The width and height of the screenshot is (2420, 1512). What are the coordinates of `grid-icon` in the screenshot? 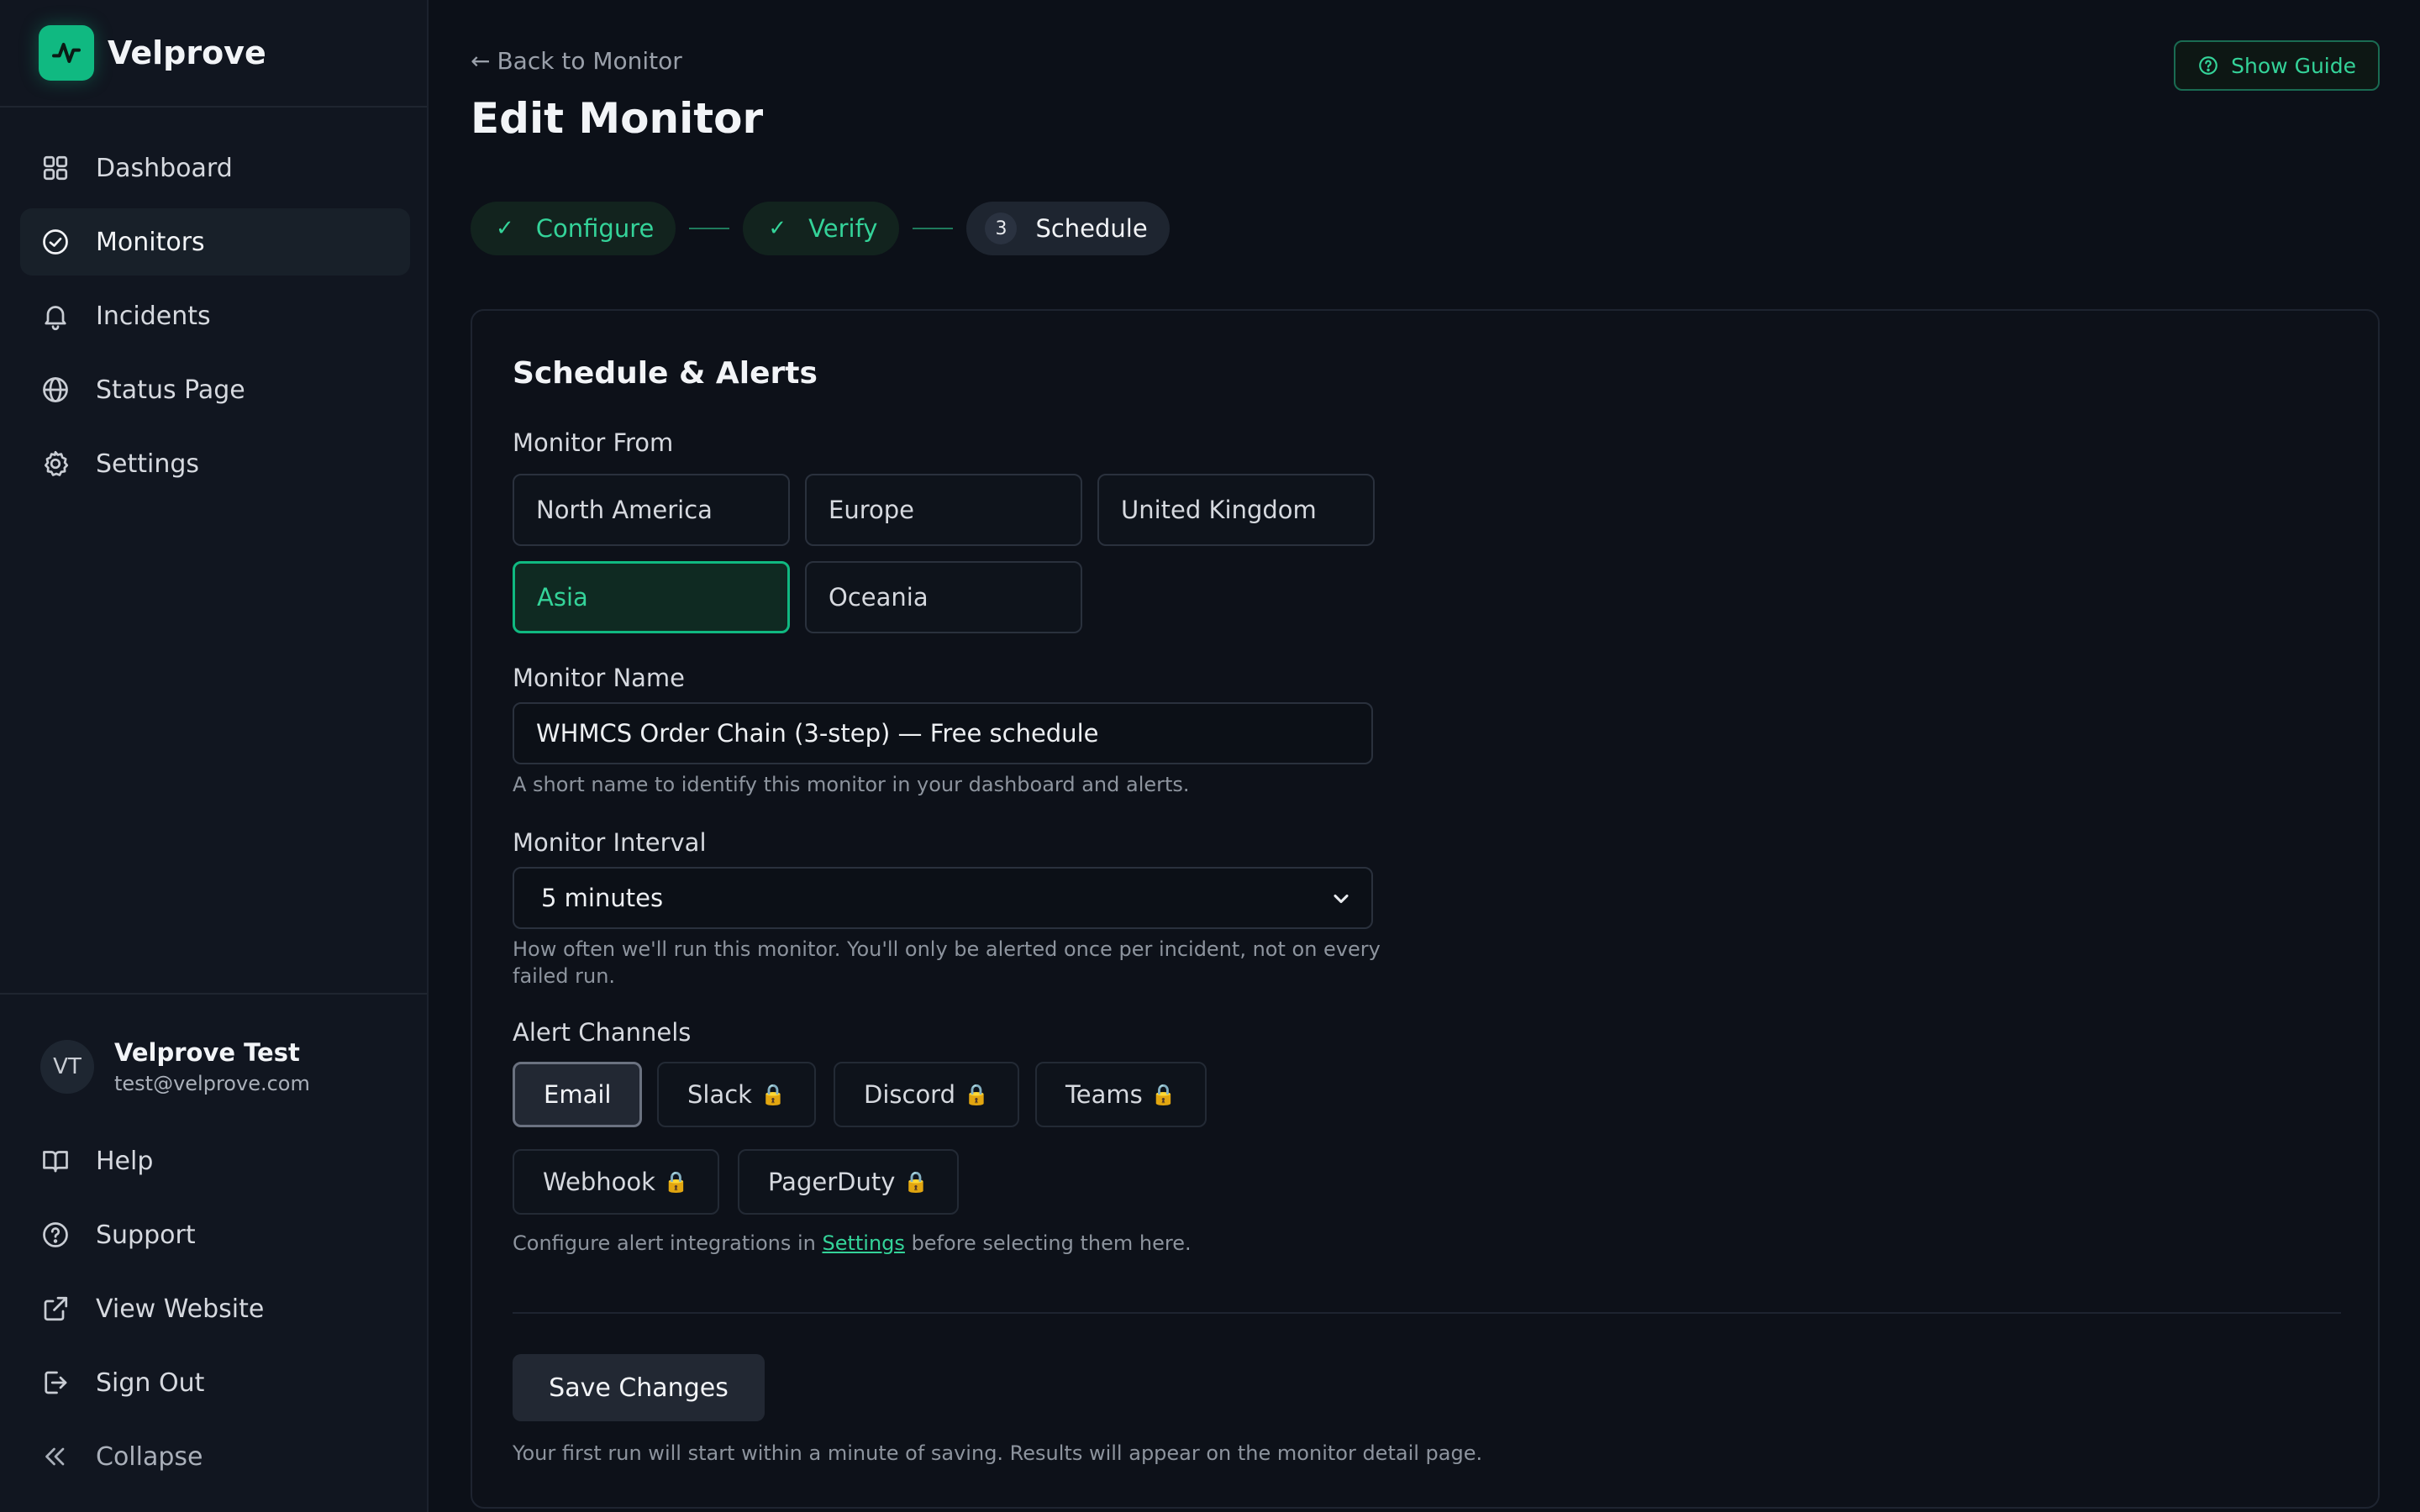 It's located at (55, 168).